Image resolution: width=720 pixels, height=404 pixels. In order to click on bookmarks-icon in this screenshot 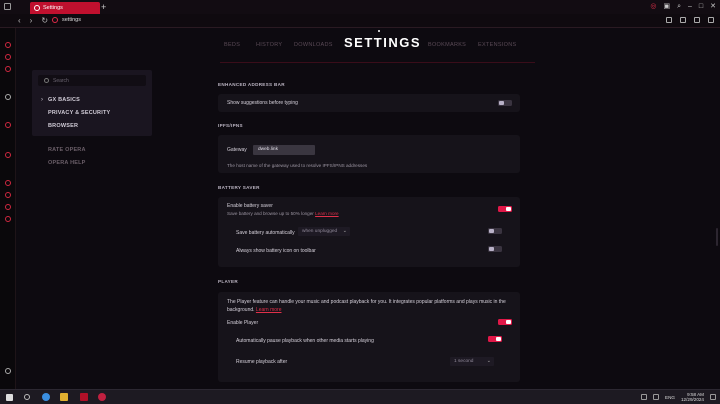, I will do `click(8, 183)`.